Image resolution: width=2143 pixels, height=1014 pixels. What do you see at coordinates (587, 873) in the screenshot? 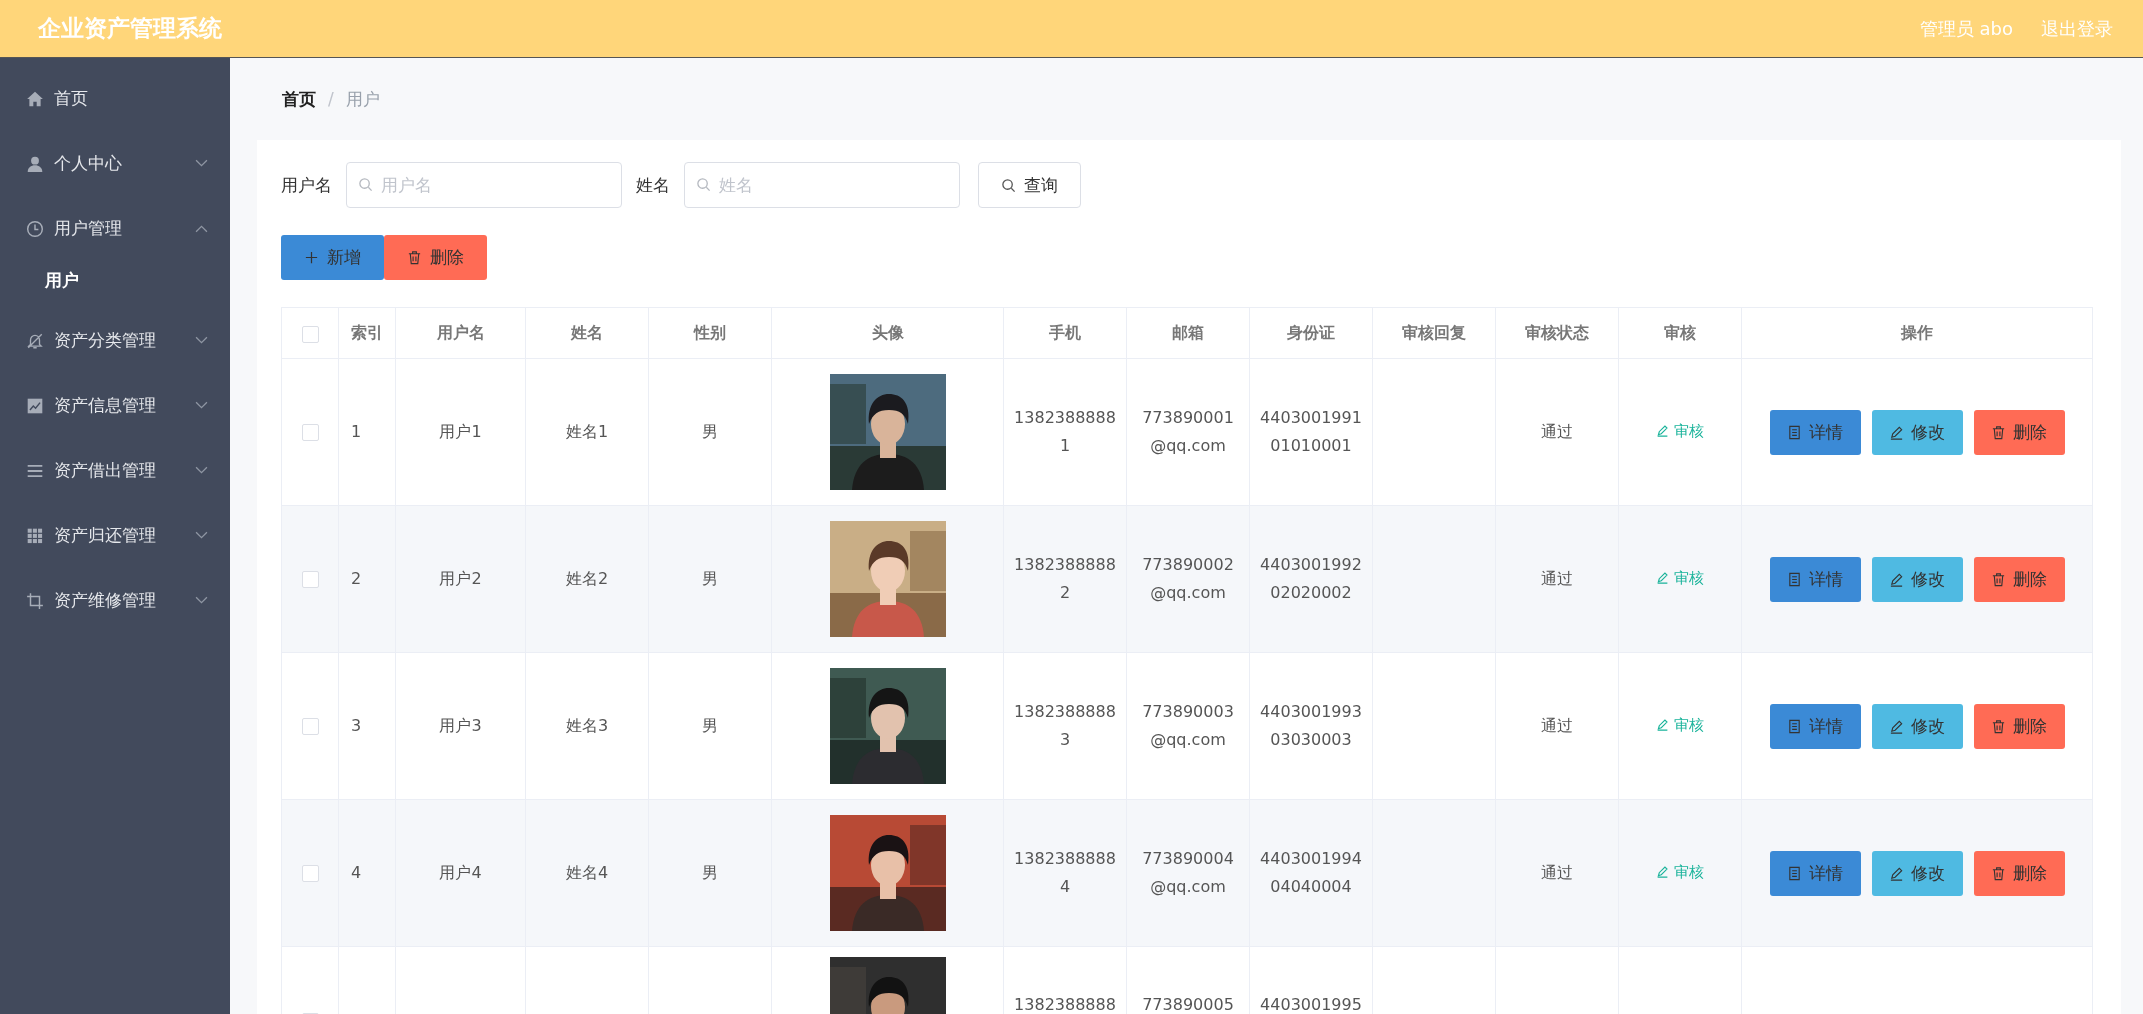
I see `table-cell: 姓名4` at bounding box center [587, 873].